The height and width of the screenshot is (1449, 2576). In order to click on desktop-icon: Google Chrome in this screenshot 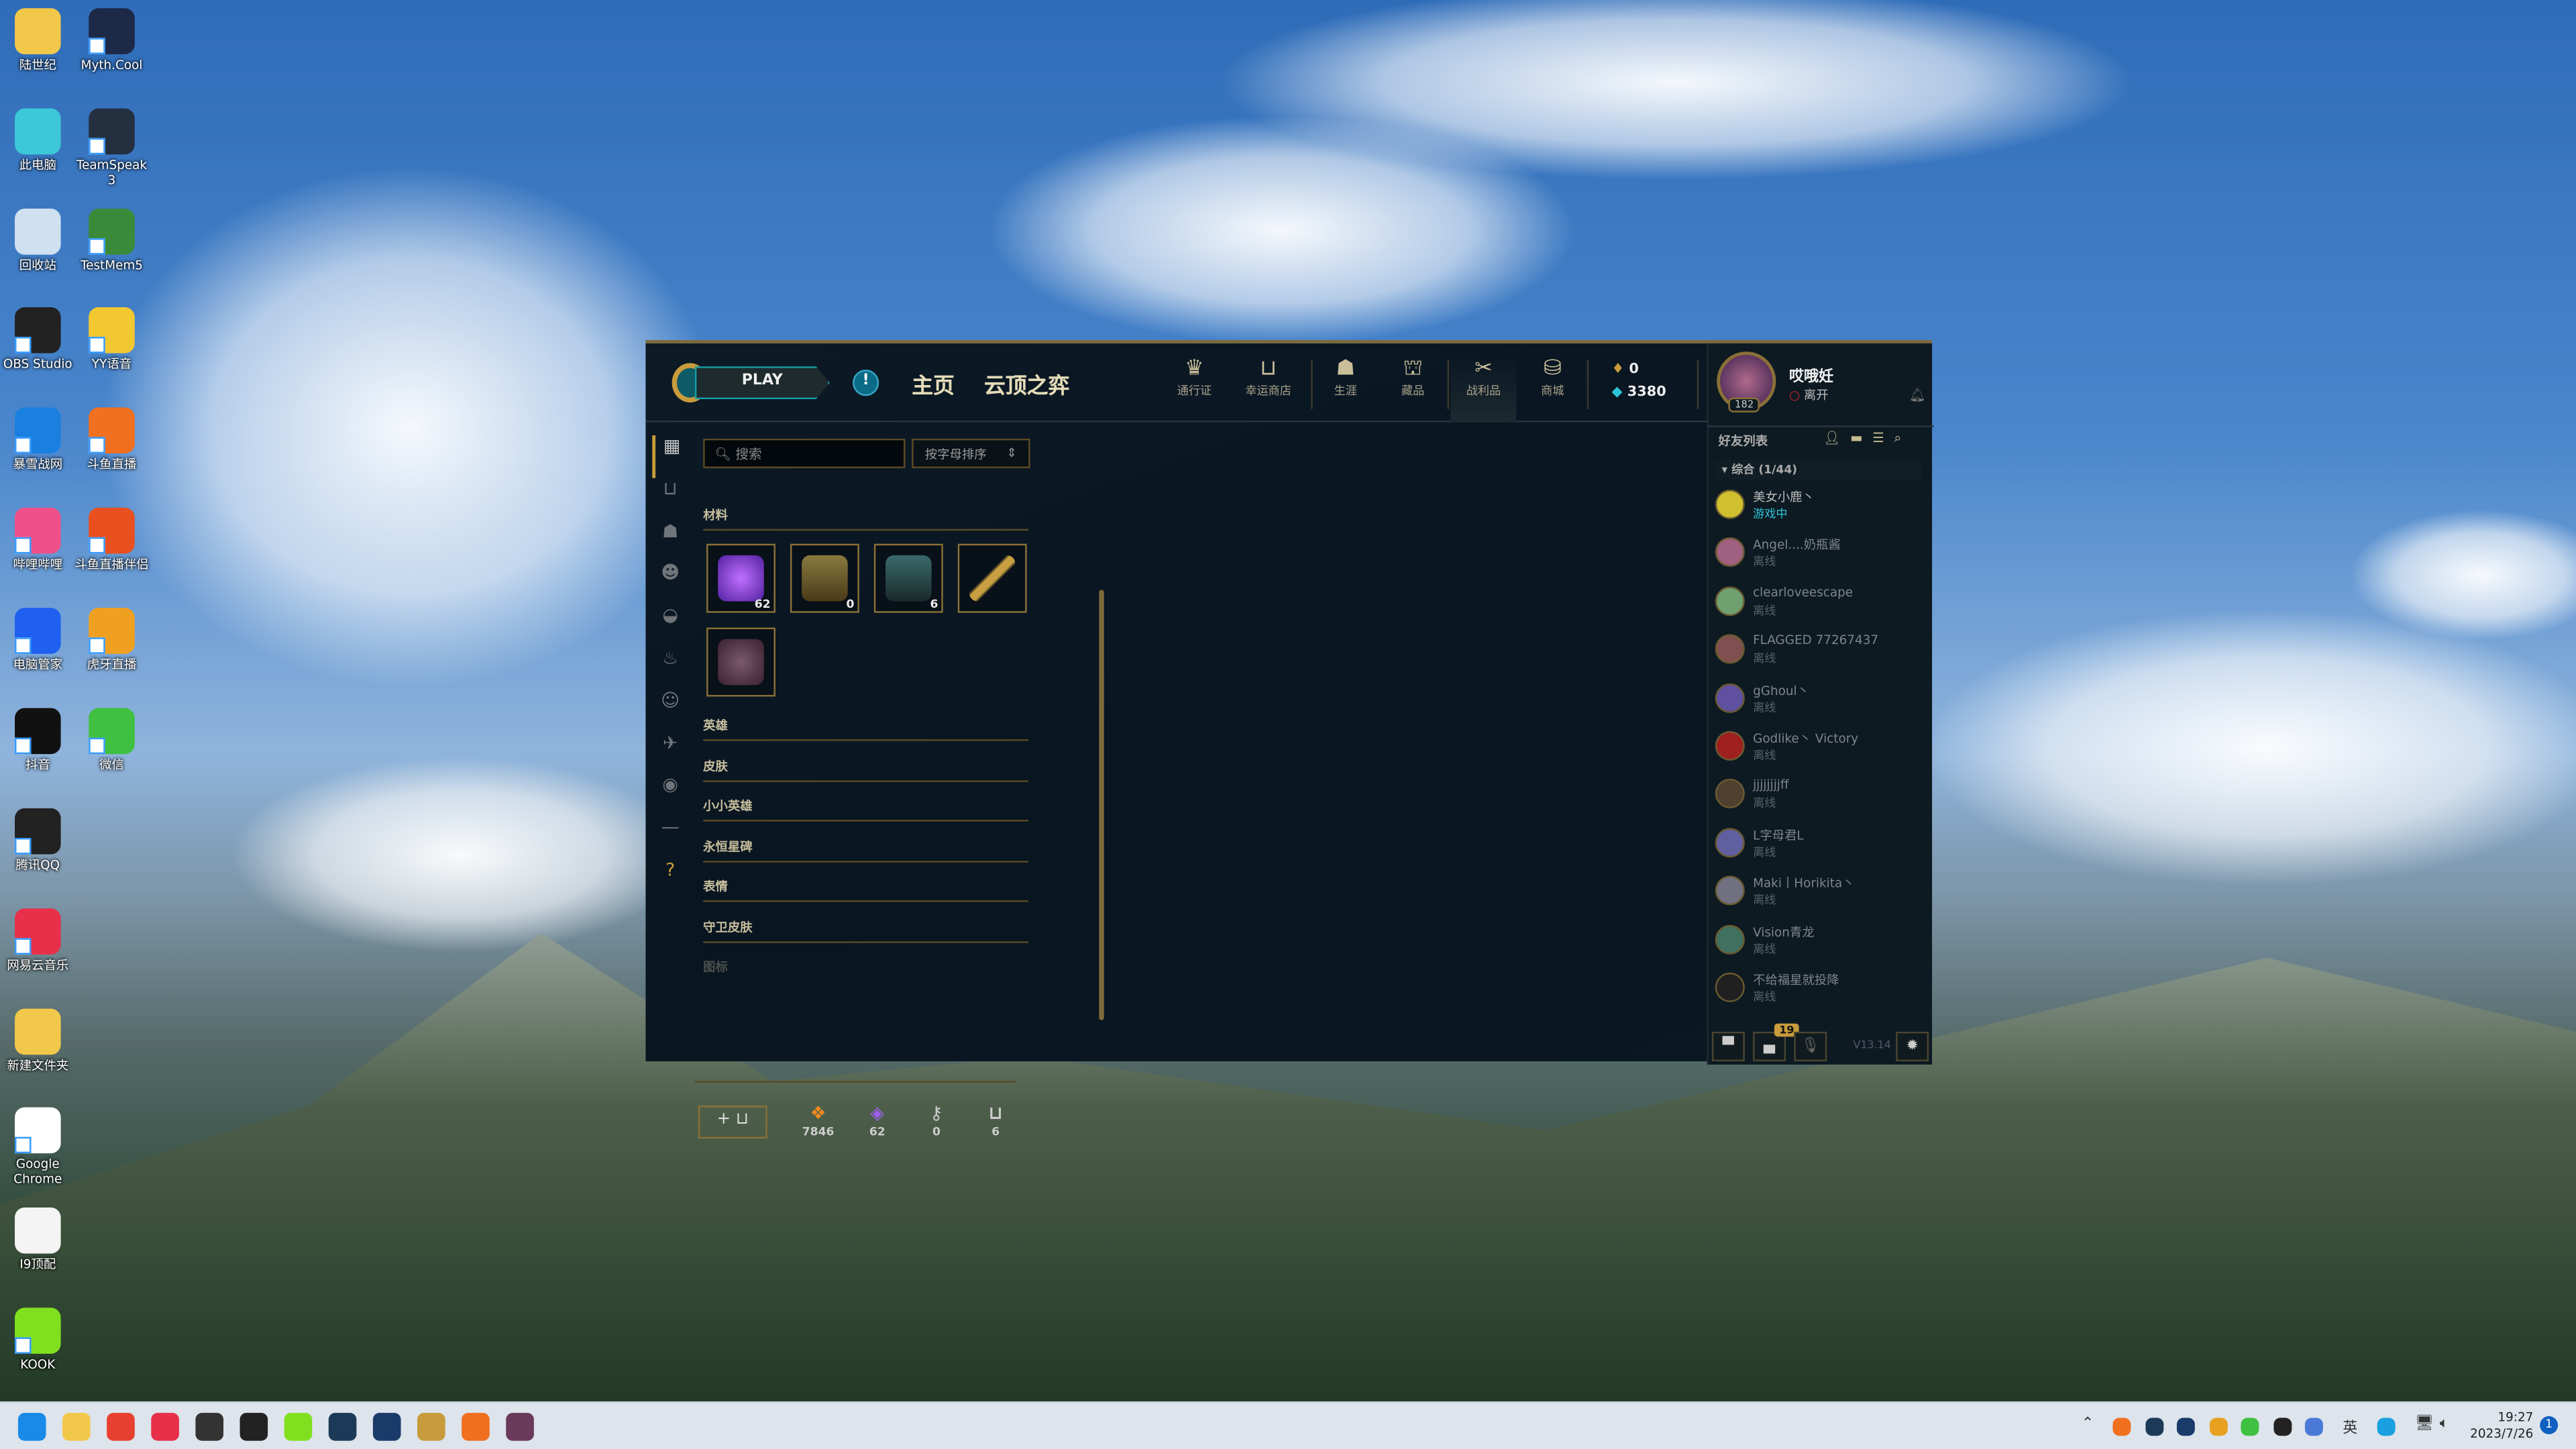, I will do `click(38, 1146)`.